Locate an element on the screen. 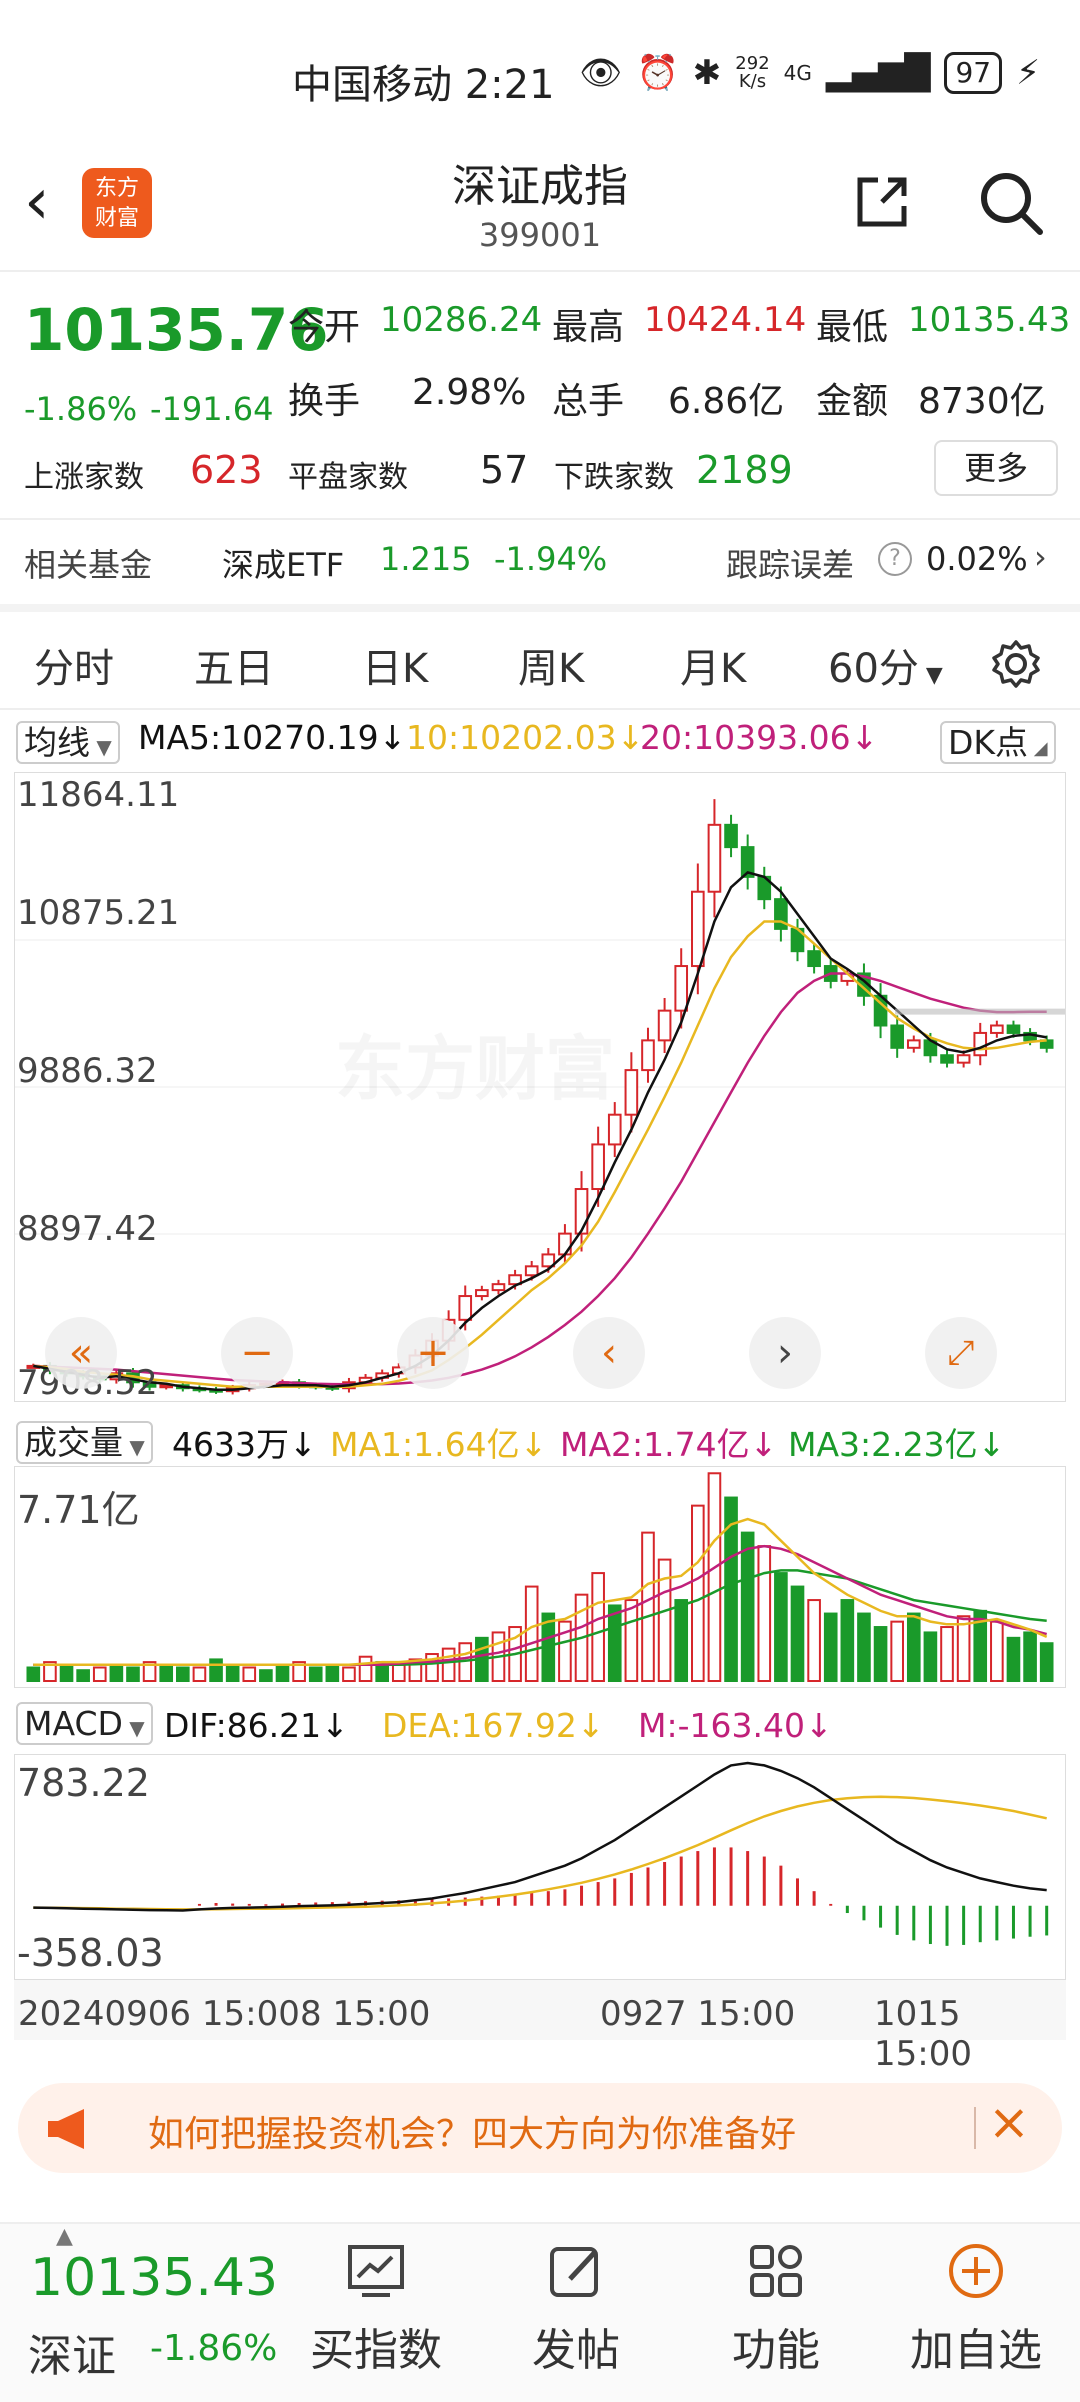 The width and height of the screenshot is (1080, 2402). volume-label: 总手 is located at coordinates (588, 401).